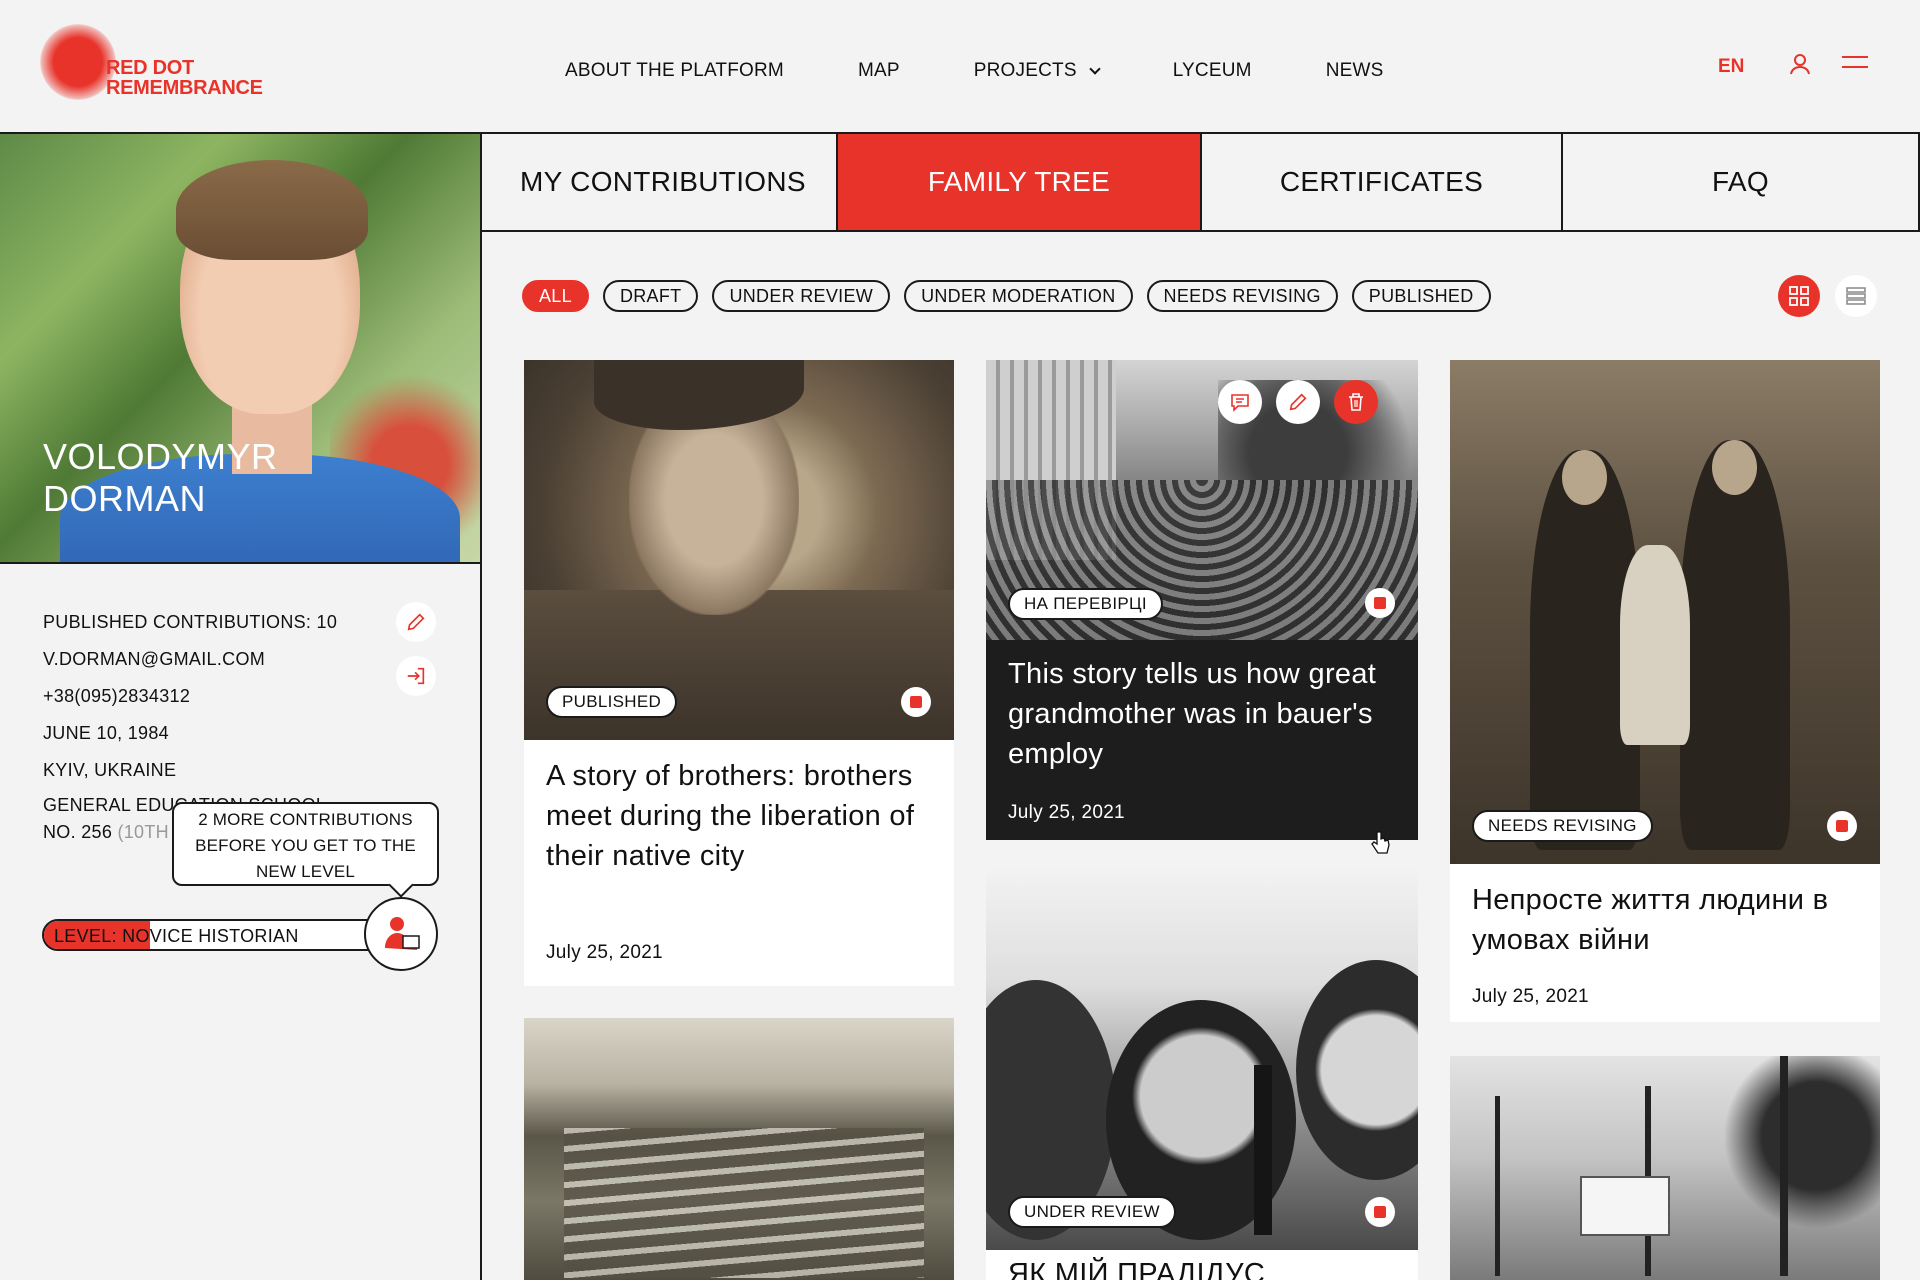  What do you see at coordinates (1242, 296) in the screenshot?
I see `filter-needs-revising: NEEDS REVISING` at bounding box center [1242, 296].